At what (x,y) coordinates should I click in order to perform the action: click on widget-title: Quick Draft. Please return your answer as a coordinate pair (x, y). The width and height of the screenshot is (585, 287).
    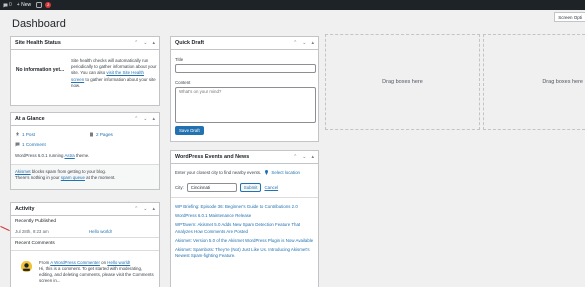
    Looking at the image, I should click on (190, 43).